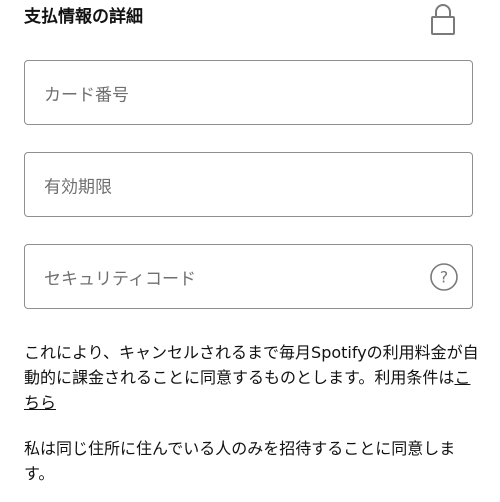 Image resolution: width=500 pixels, height=502 pixels. I want to click on card-number-field: カード番号, so click(248, 92).